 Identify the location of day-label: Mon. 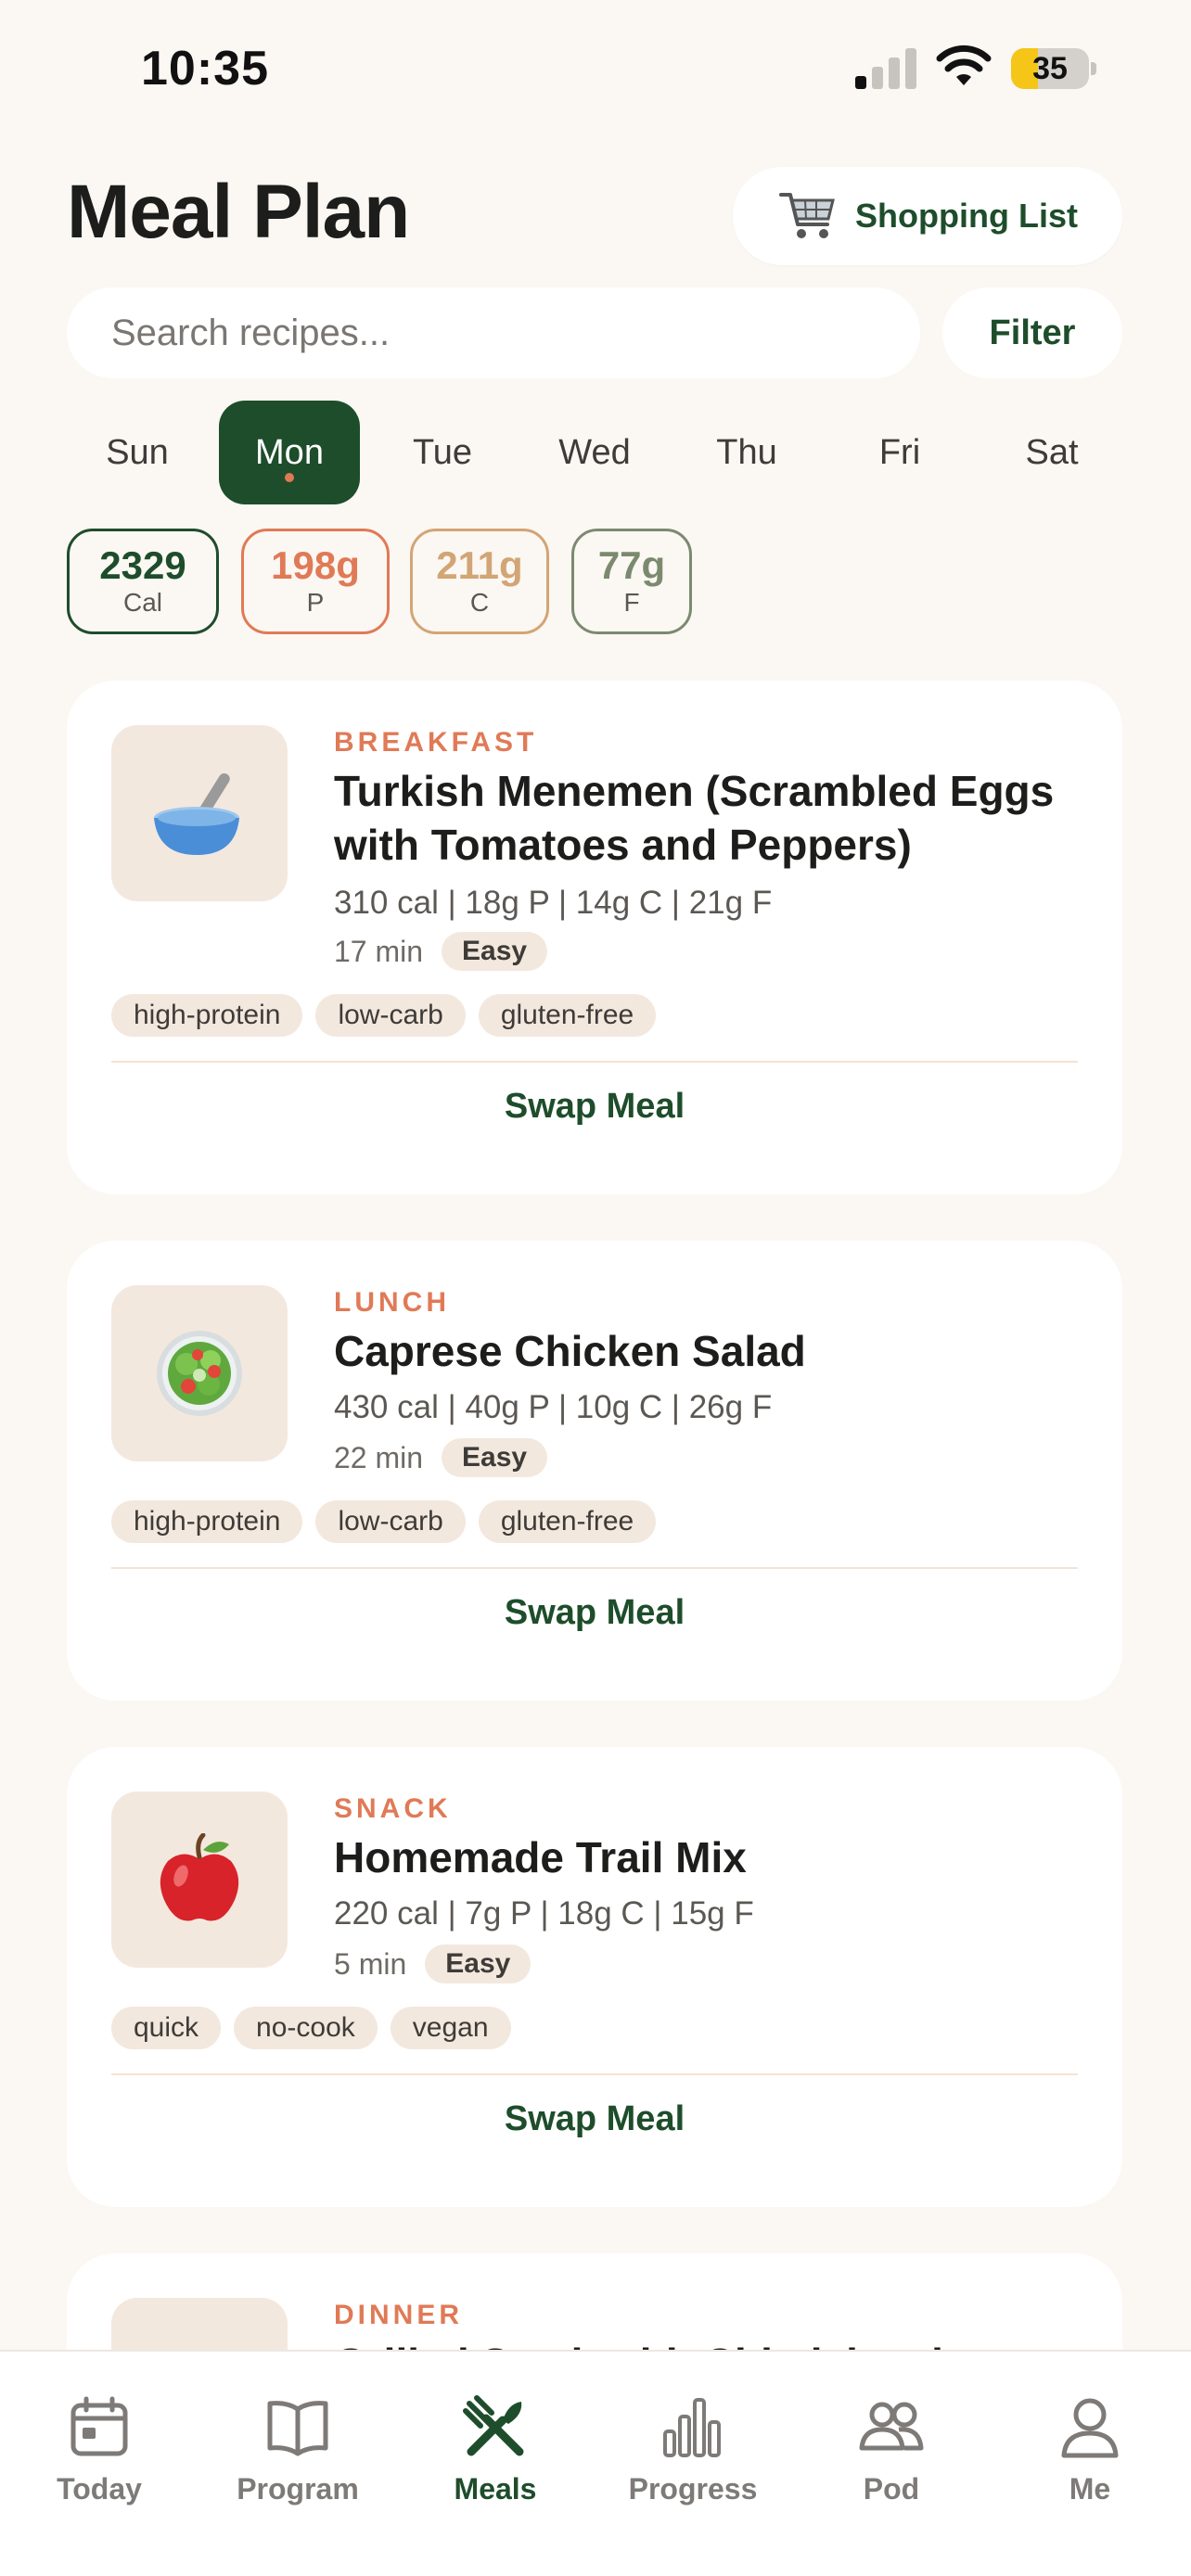
(289, 452).